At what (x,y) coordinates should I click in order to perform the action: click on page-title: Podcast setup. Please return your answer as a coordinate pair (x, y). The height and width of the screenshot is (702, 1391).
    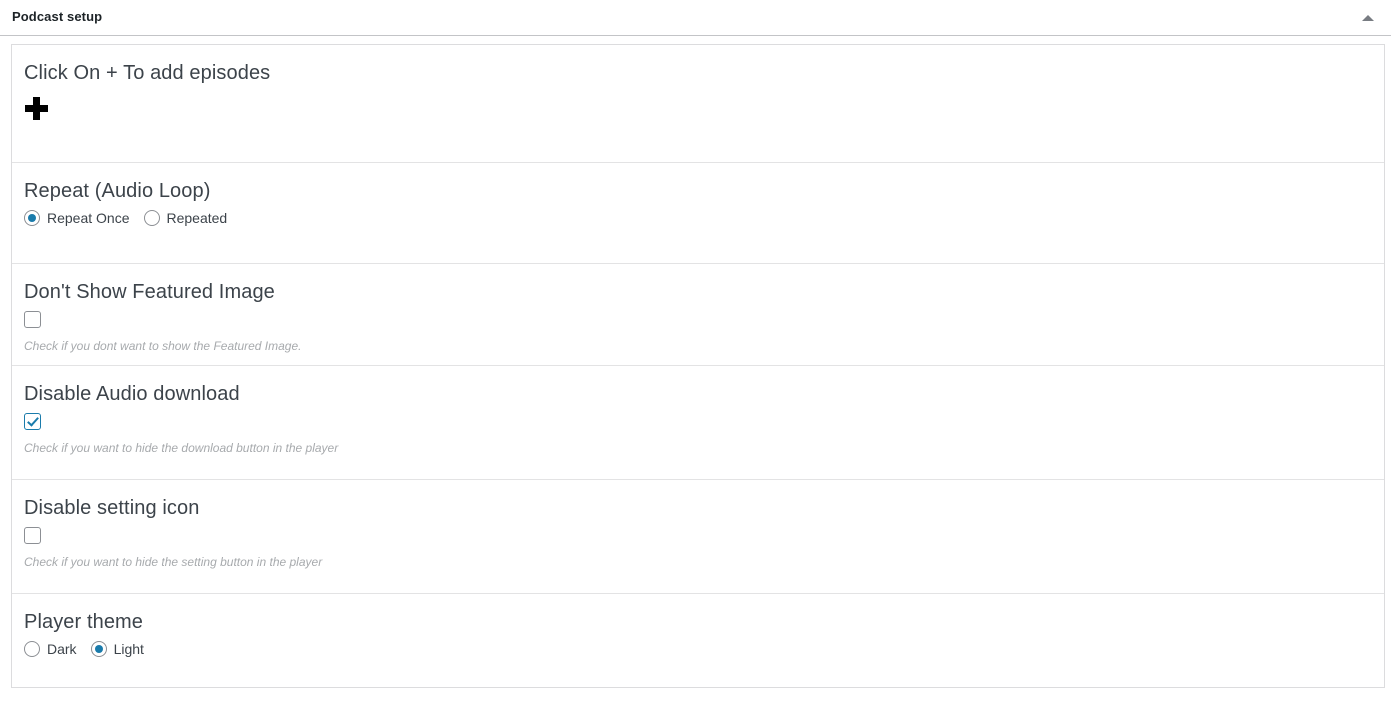
    Looking at the image, I should click on (57, 17).